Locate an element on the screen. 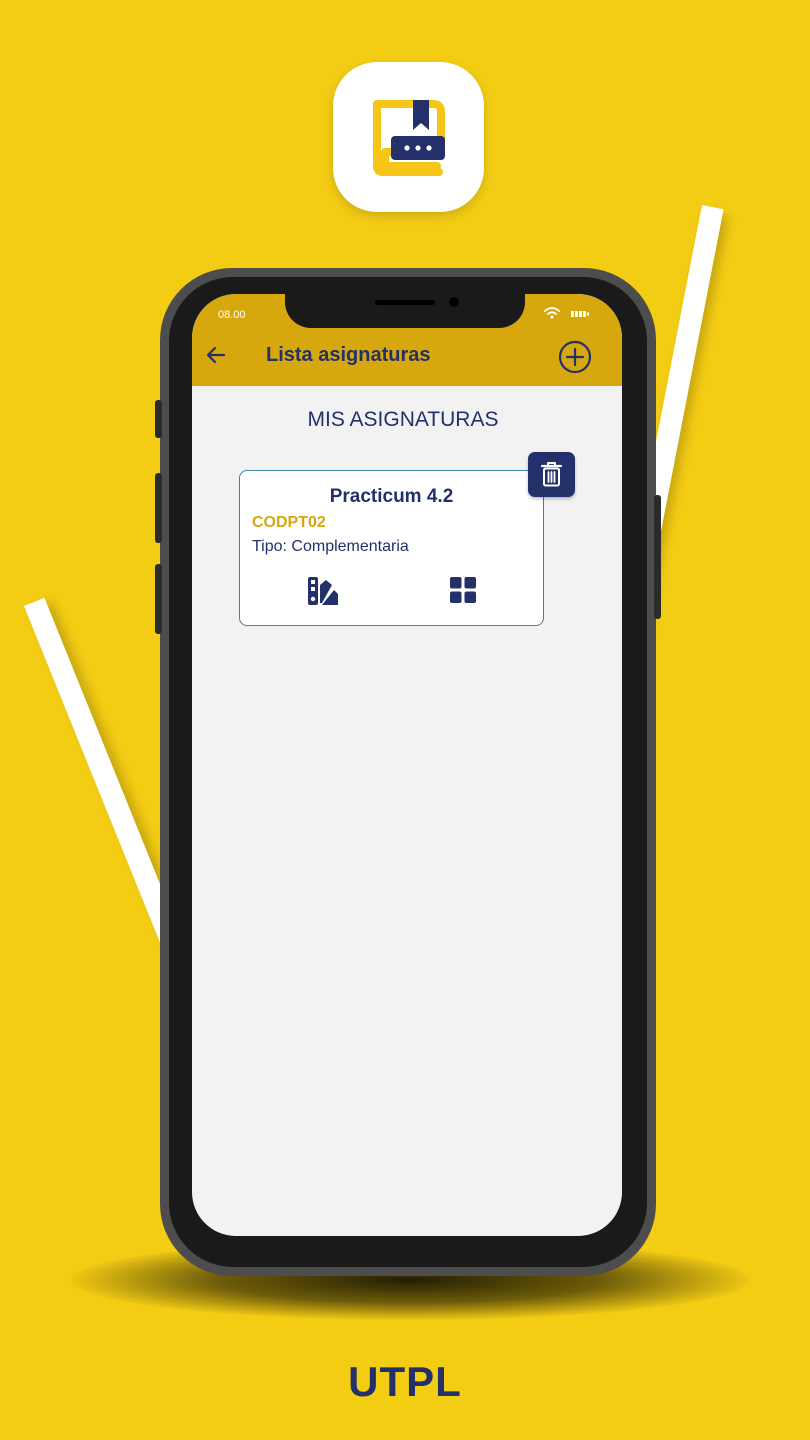 Image resolution: width=810 pixels, height=1440 pixels. grid-icon is located at coordinates (463, 590).